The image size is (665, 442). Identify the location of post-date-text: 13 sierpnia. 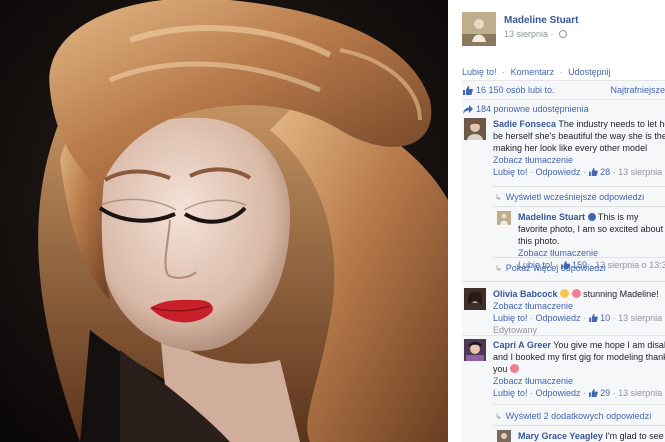
(526, 34).